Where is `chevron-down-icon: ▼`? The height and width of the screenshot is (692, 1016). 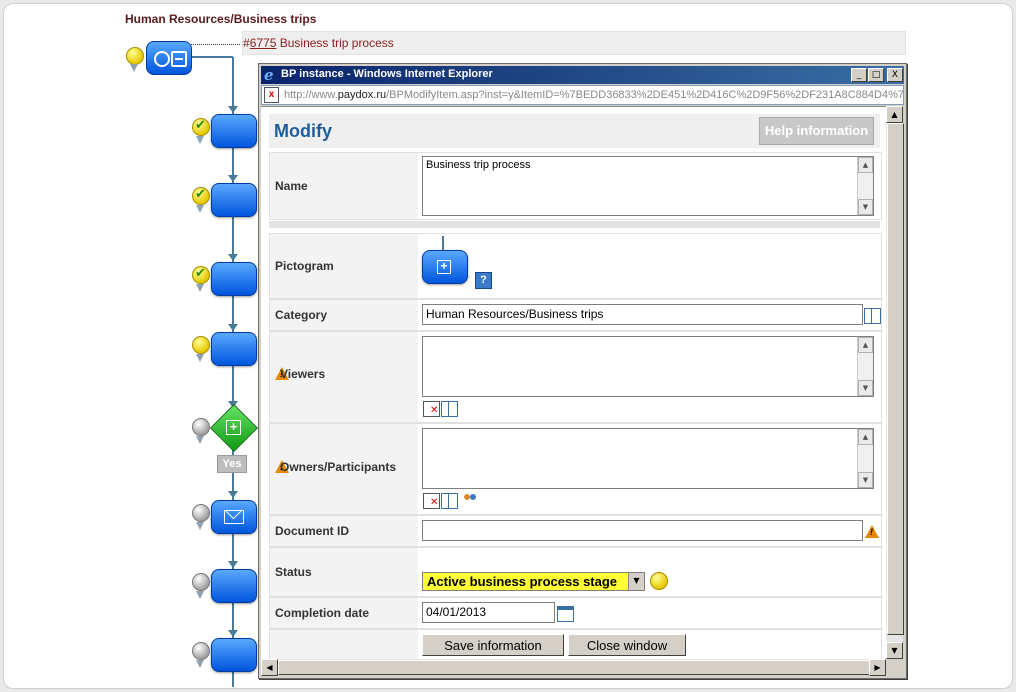
chevron-down-icon: ▼ is located at coordinates (636, 581).